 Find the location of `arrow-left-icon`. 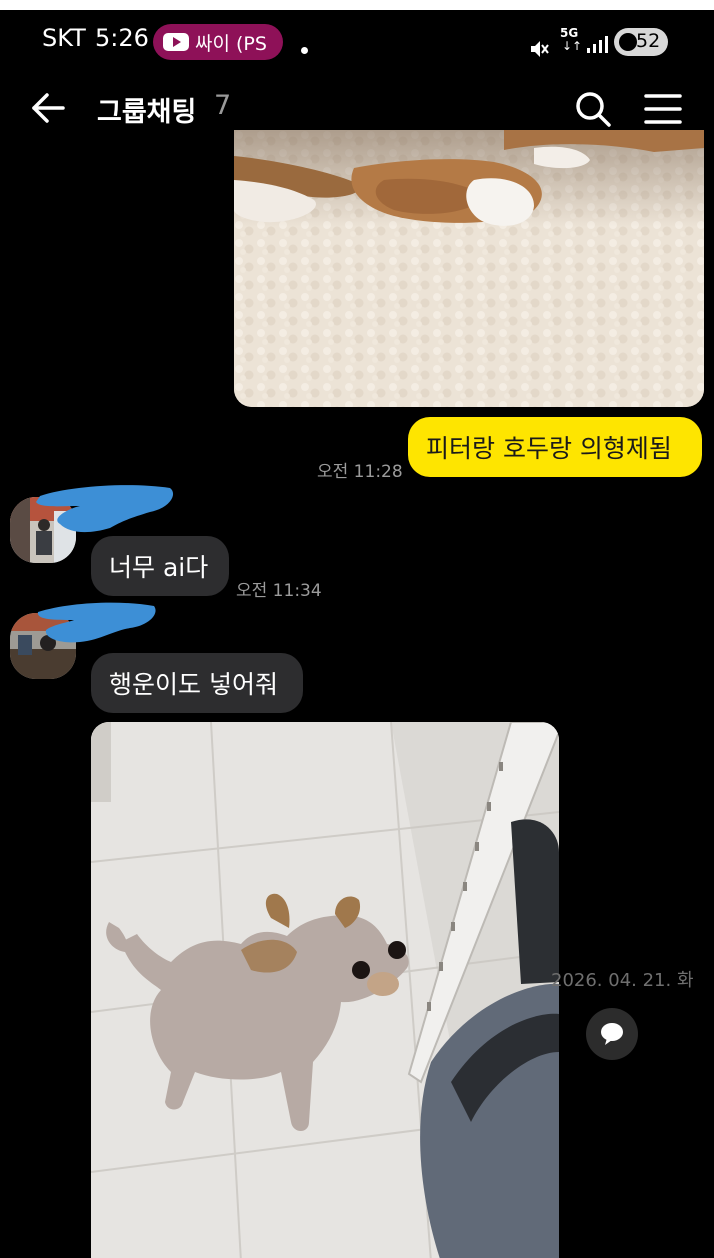

arrow-left-icon is located at coordinates (48, 108).